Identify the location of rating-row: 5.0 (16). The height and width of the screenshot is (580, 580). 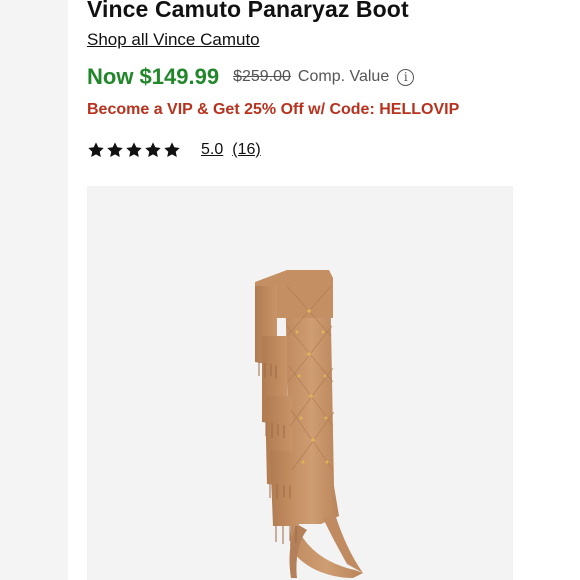
(174, 150).